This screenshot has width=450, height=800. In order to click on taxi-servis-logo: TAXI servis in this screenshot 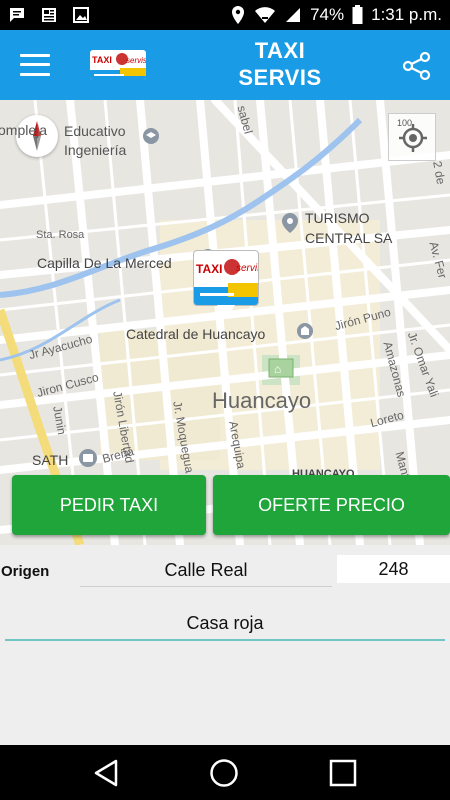, I will do `click(118, 65)`.